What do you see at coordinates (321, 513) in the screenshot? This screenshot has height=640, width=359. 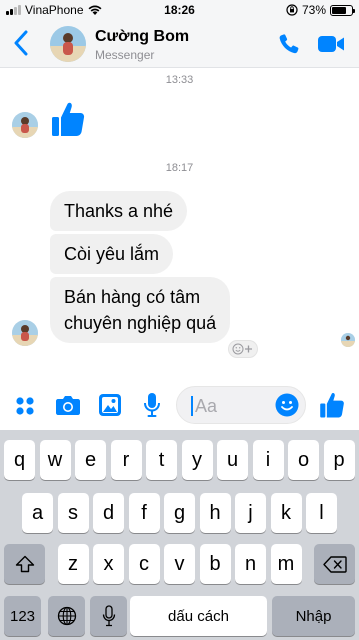 I see `key-l: l` at bounding box center [321, 513].